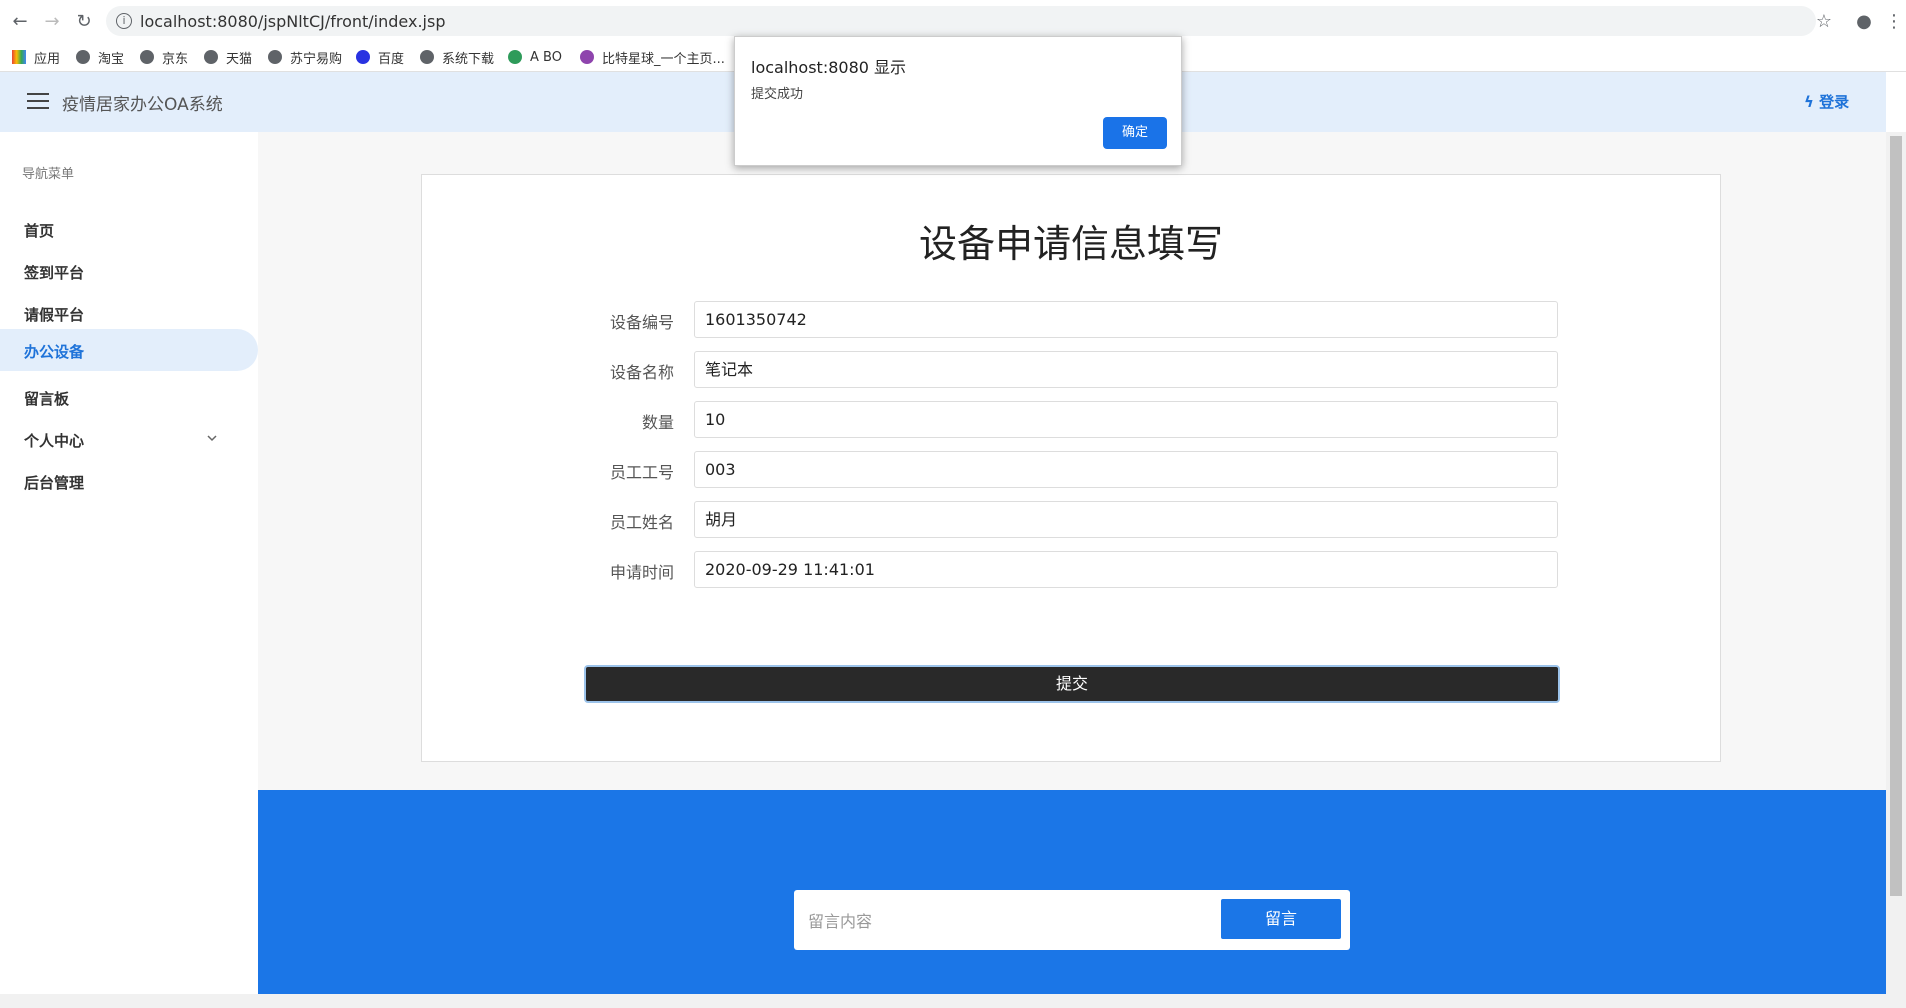 This screenshot has width=1906, height=1008. I want to click on chevron-down-icon, so click(212, 438).